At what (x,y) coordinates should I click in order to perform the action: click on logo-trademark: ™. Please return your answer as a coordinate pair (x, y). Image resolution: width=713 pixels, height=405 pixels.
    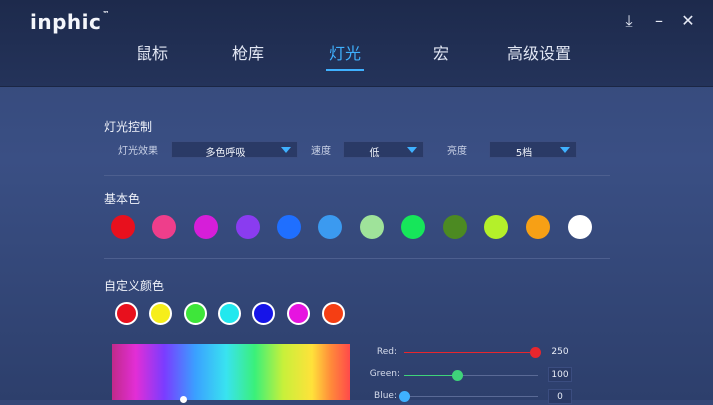
    Looking at the image, I should click on (106, 14).